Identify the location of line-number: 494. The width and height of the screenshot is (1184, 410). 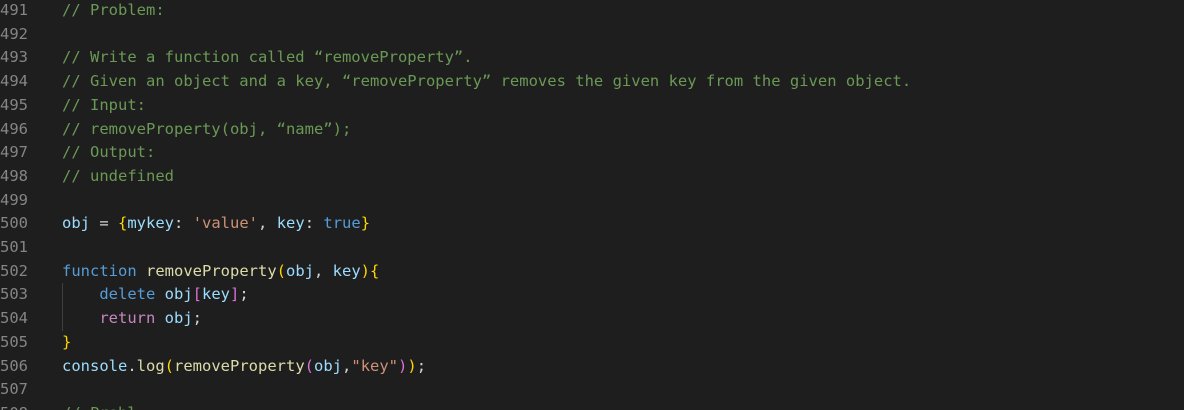
(14, 81).